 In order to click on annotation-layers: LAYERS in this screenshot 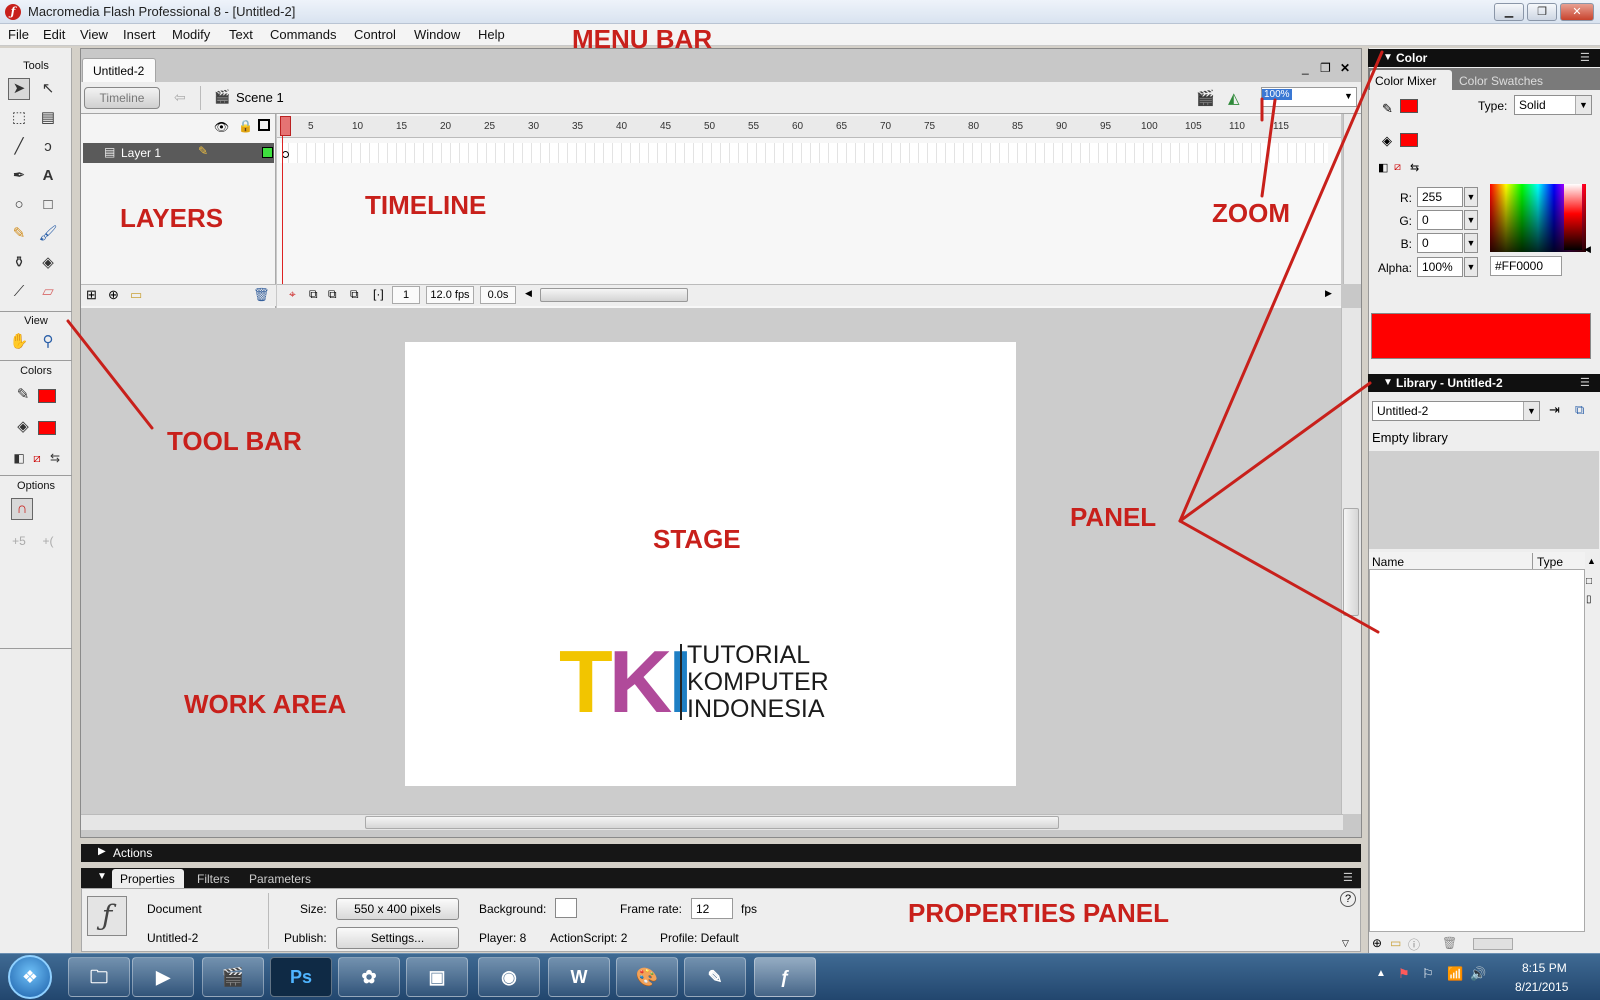, I will do `click(172, 218)`.